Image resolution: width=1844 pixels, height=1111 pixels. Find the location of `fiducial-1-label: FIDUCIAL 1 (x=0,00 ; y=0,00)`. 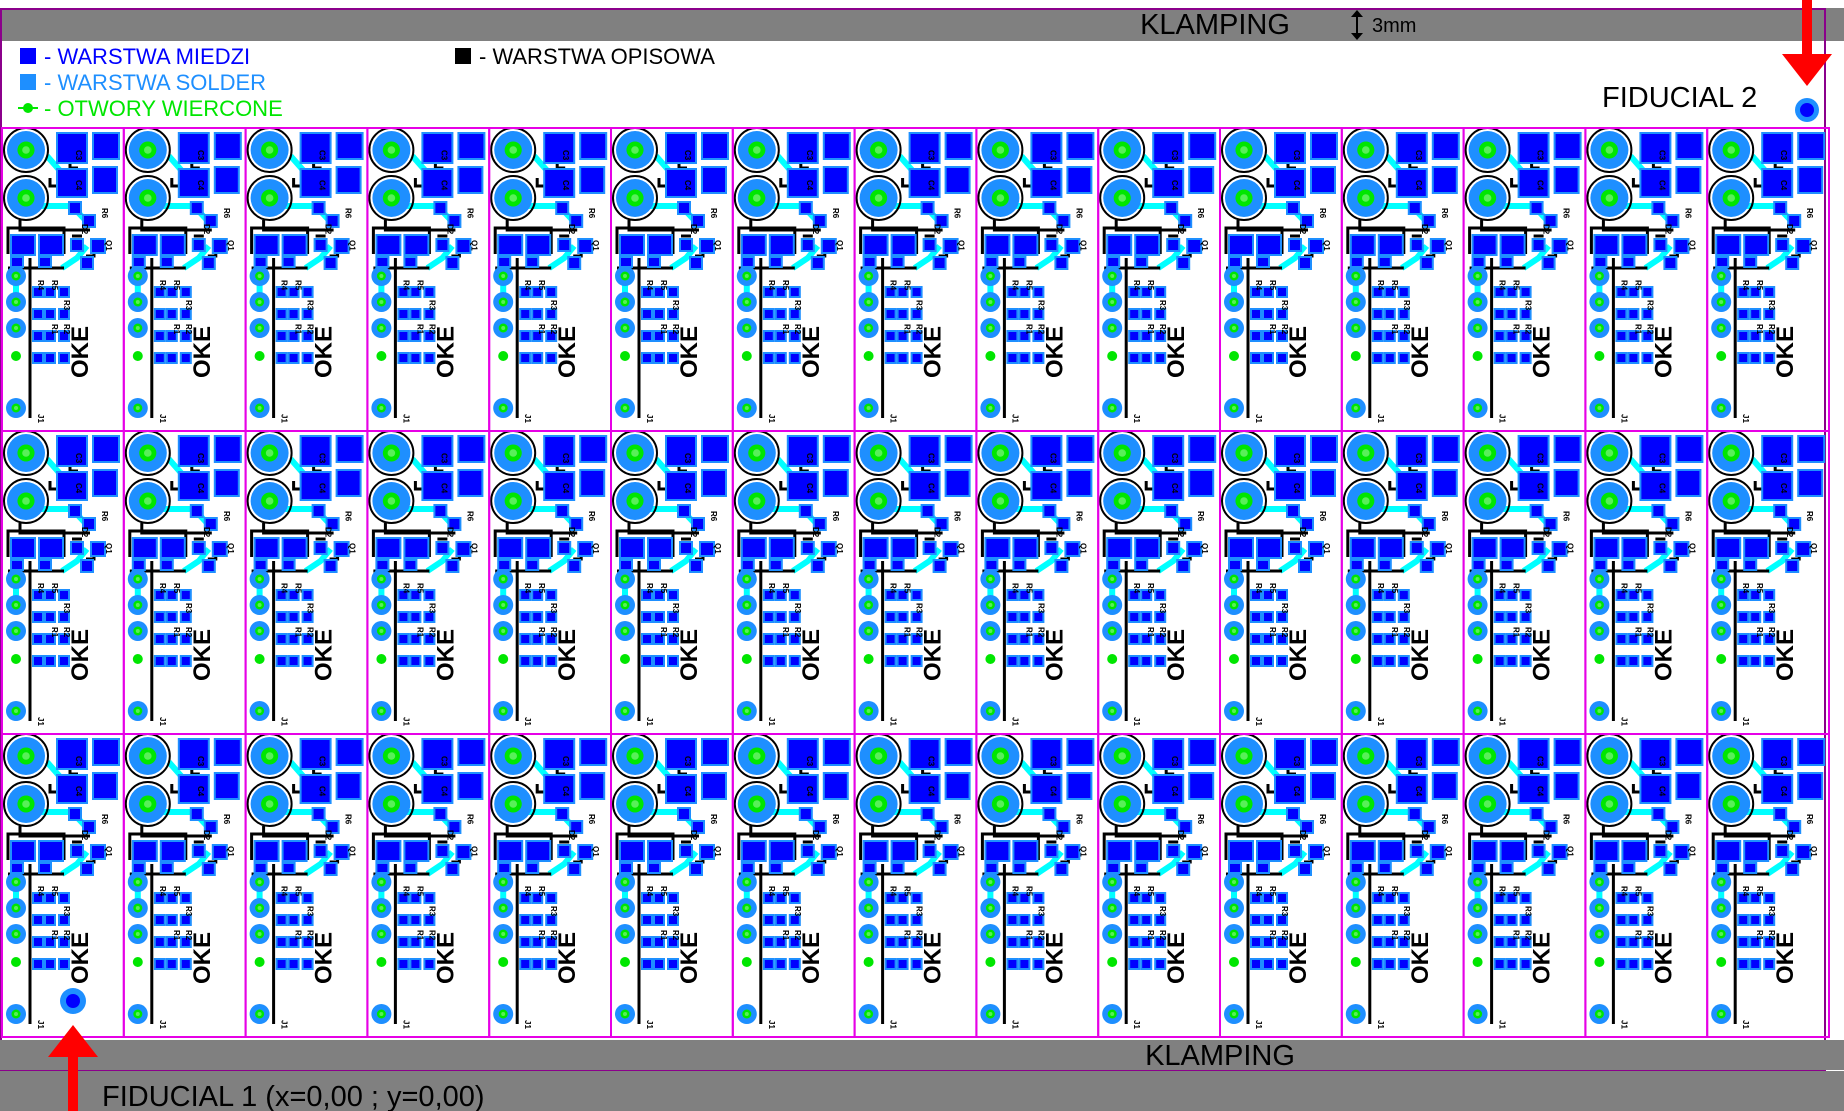

fiducial-1-label: FIDUCIAL 1 (x=0,00 ; y=0,00) is located at coordinates (293, 1096).